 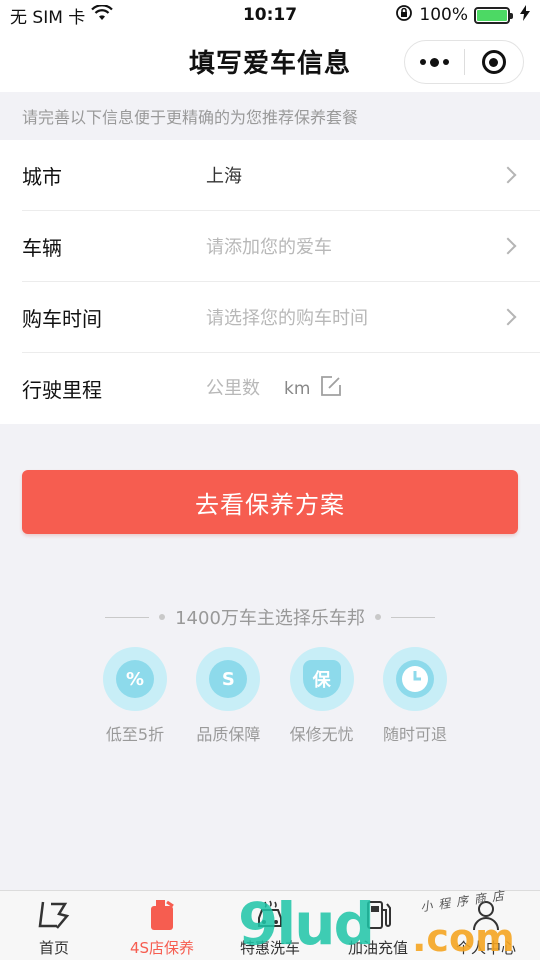 What do you see at coordinates (331, 386) in the screenshot?
I see `edit-icon` at bounding box center [331, 386].